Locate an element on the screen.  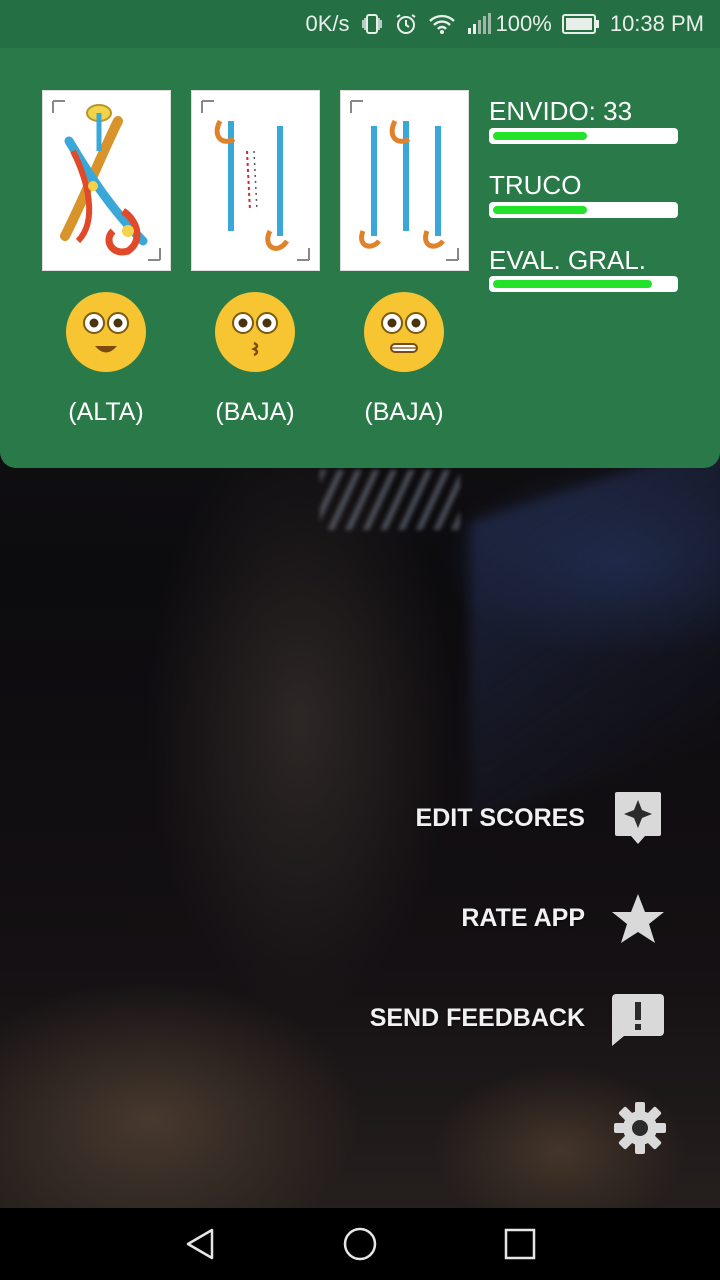
kissing-face-icon is located at coordinates (255, 332).